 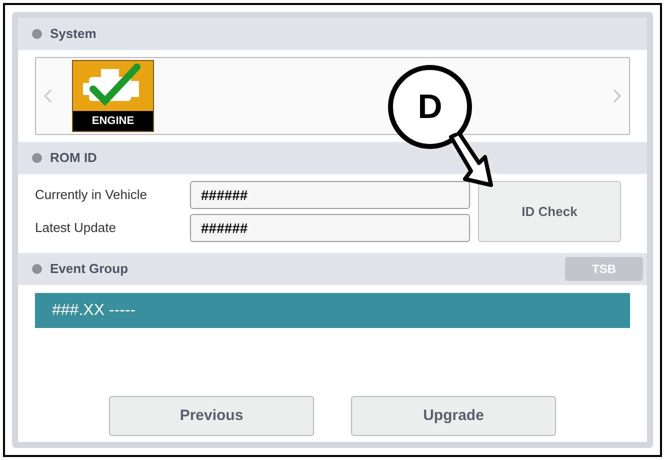 What do you see at coordinates (76, 228) in the screenshot?
I see `field-label: Latest Update` at bounding box center [76, 228].